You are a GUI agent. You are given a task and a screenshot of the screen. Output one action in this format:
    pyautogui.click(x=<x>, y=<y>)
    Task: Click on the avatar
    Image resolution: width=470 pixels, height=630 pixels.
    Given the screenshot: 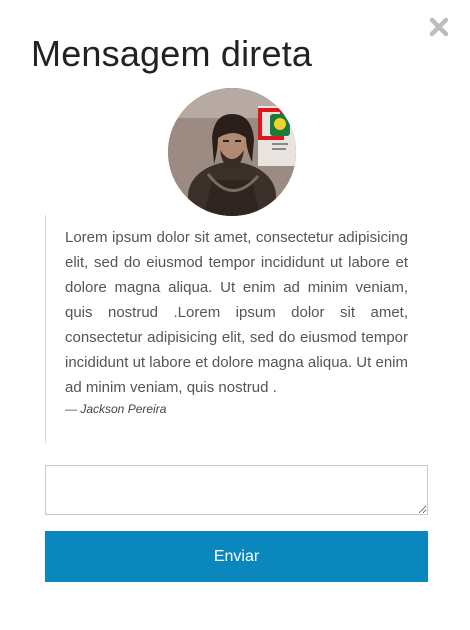 What is the action you would take?
    pyautogui.click(x=232, y=152)
    